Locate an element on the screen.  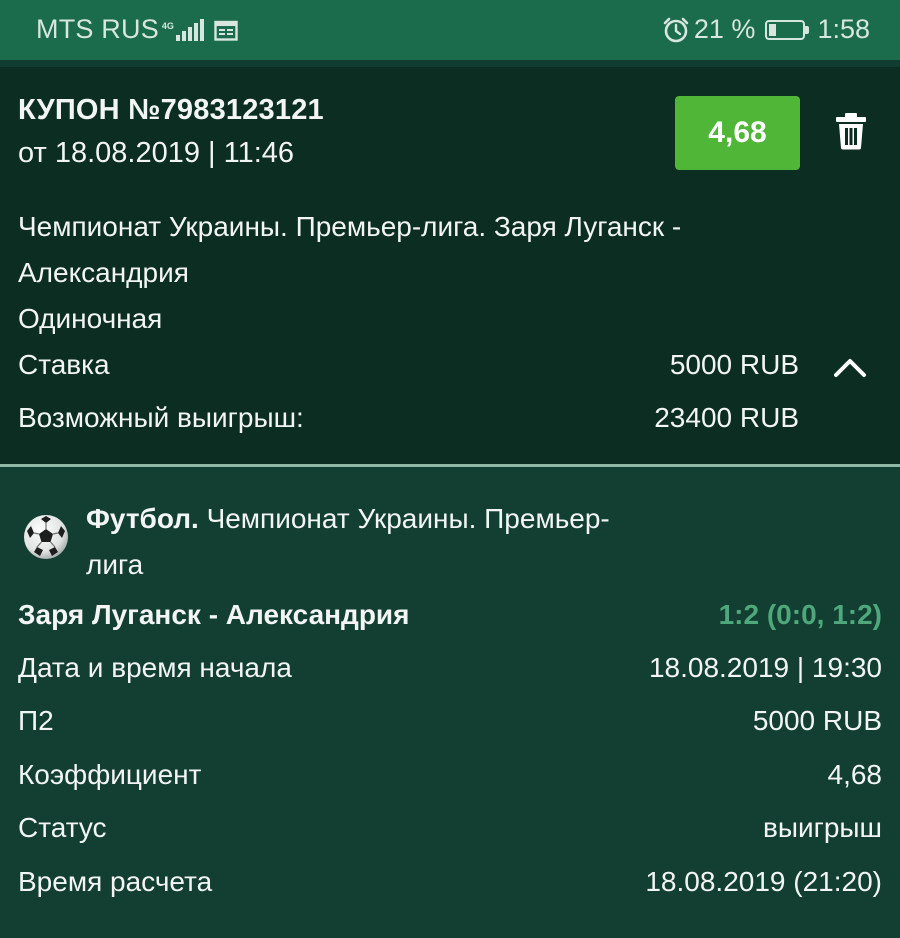
detail-label: П2 is located at coordinates (36, 720).